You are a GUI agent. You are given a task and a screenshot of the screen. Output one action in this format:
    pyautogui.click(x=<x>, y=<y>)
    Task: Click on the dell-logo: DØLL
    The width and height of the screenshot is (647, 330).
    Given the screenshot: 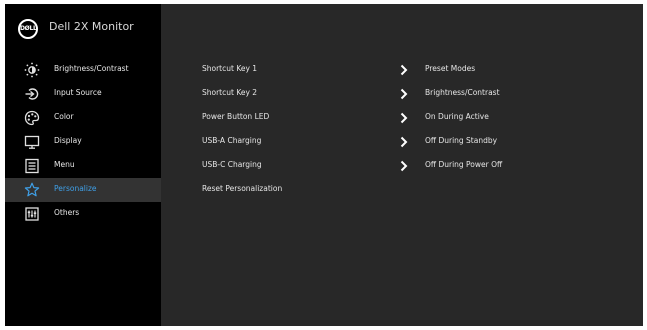 What is the action you would take?
    pyautogui.click(x=28, y=29)
    